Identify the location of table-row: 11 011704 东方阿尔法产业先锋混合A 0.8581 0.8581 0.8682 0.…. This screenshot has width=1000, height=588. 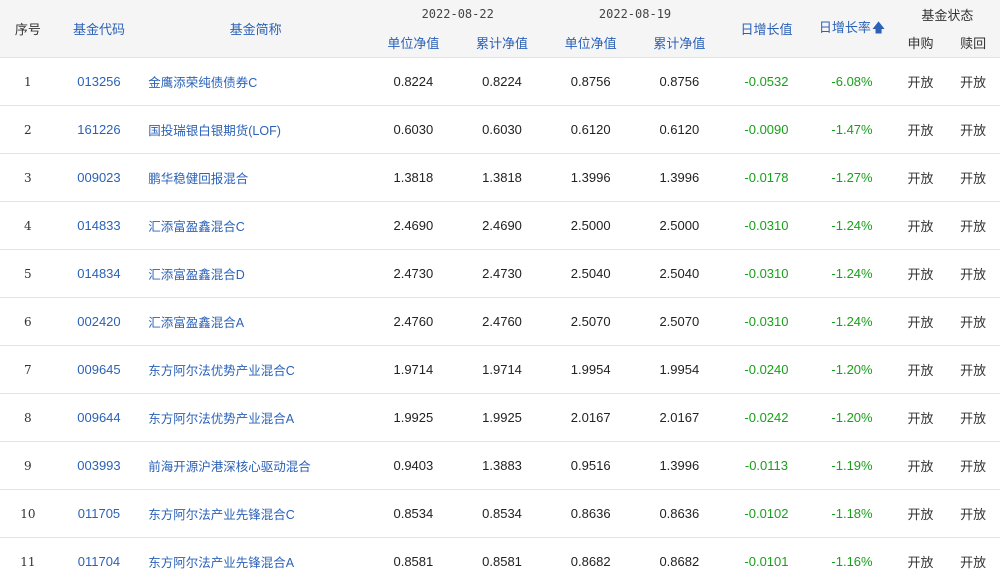
(500, 561).